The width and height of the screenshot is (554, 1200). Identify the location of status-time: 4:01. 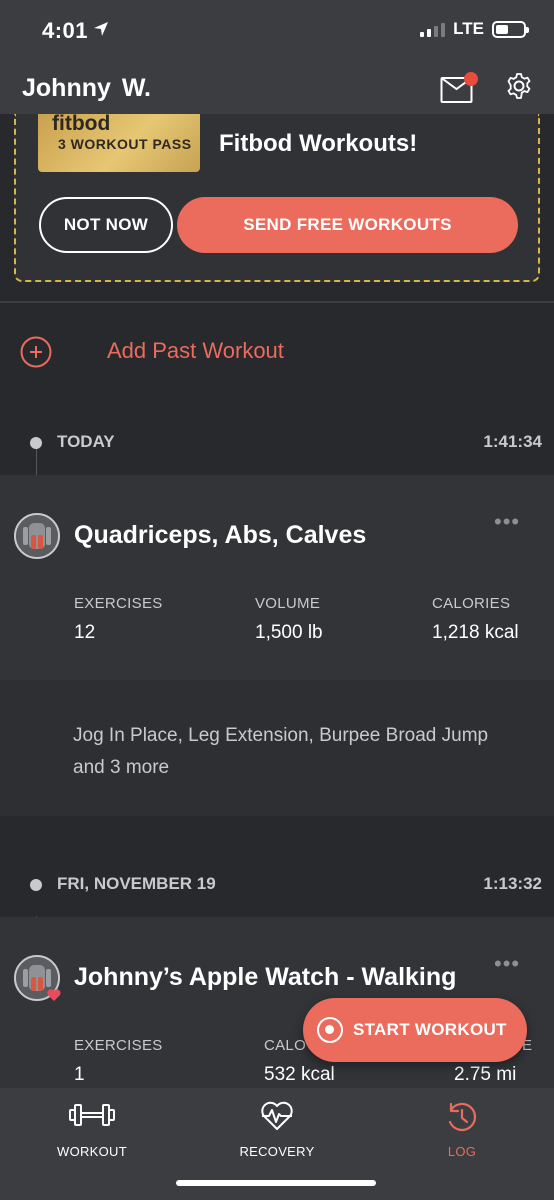
(65, 30).